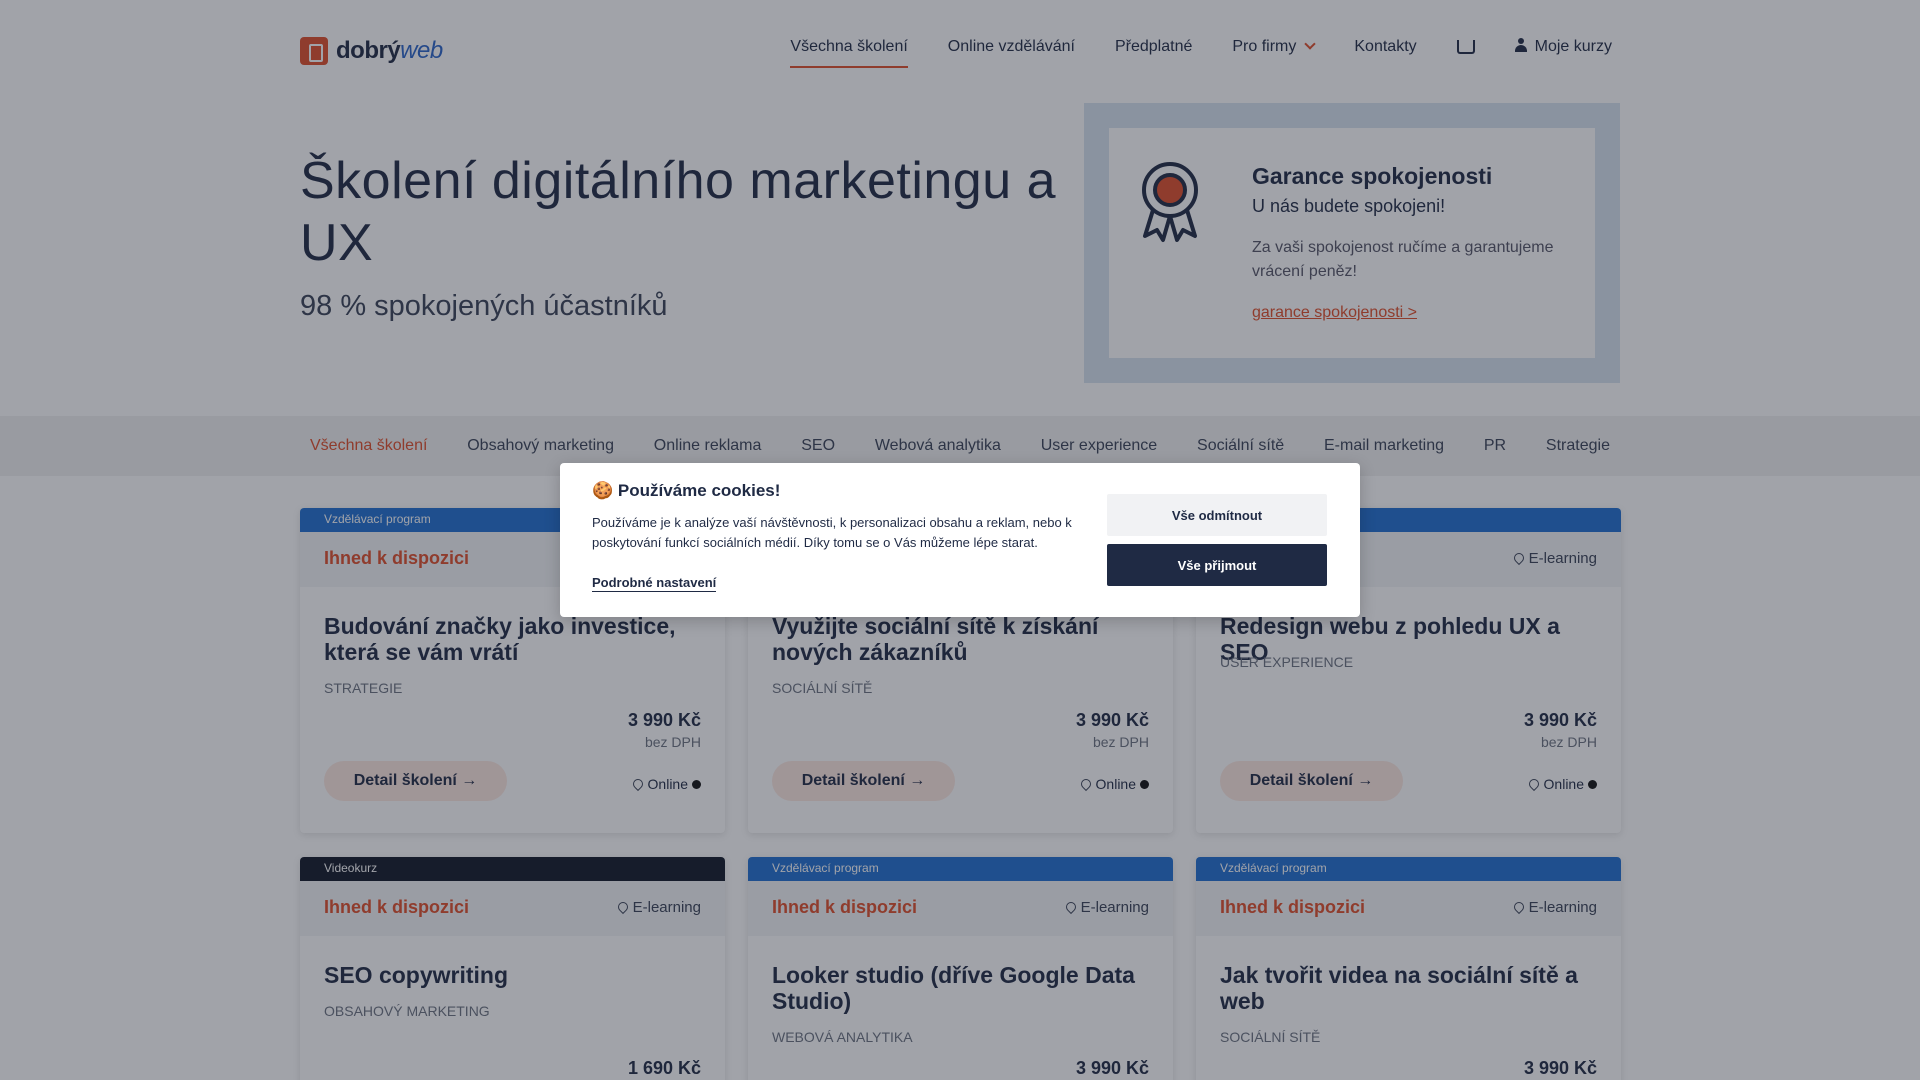 This screenshot has width=1920, height=1080. What do you see at coordinates (603, 490) in the screenshot?
I see `cookie-icon: 🍪` at bounding box center [603, 490].